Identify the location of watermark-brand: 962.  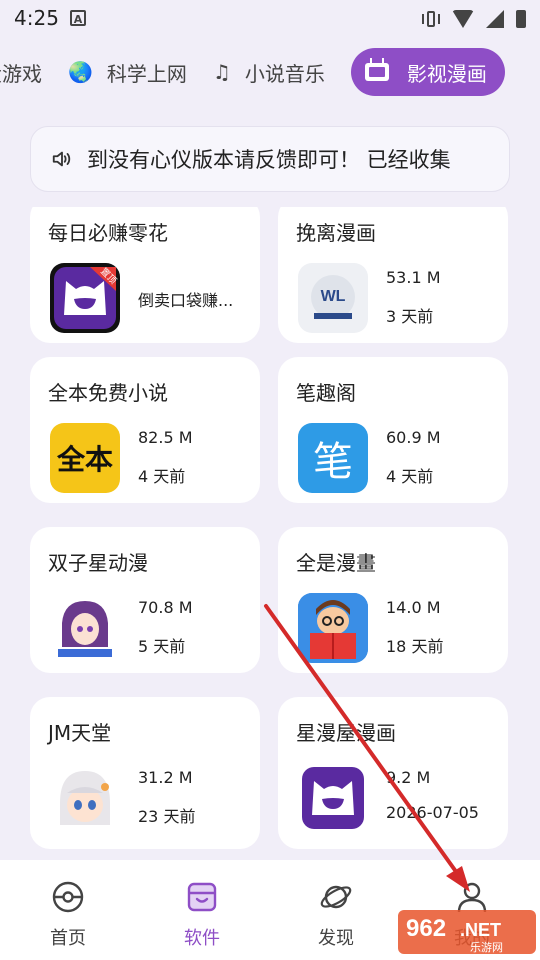
(426, 928).